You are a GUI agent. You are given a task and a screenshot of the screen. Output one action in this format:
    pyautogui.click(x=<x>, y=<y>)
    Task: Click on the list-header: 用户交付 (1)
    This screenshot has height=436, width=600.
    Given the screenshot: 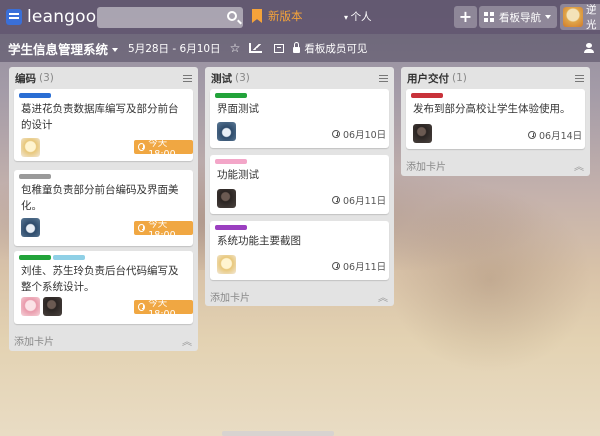 What is the action you would take?
    pyautogui.click(x=495, y=78)
    